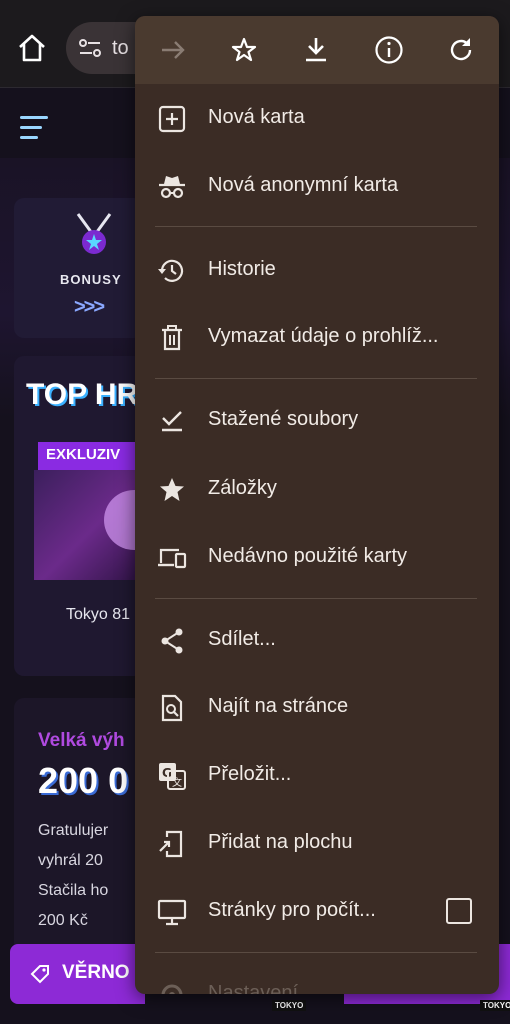  I want to click on desktop-icon, so click(172, 912).